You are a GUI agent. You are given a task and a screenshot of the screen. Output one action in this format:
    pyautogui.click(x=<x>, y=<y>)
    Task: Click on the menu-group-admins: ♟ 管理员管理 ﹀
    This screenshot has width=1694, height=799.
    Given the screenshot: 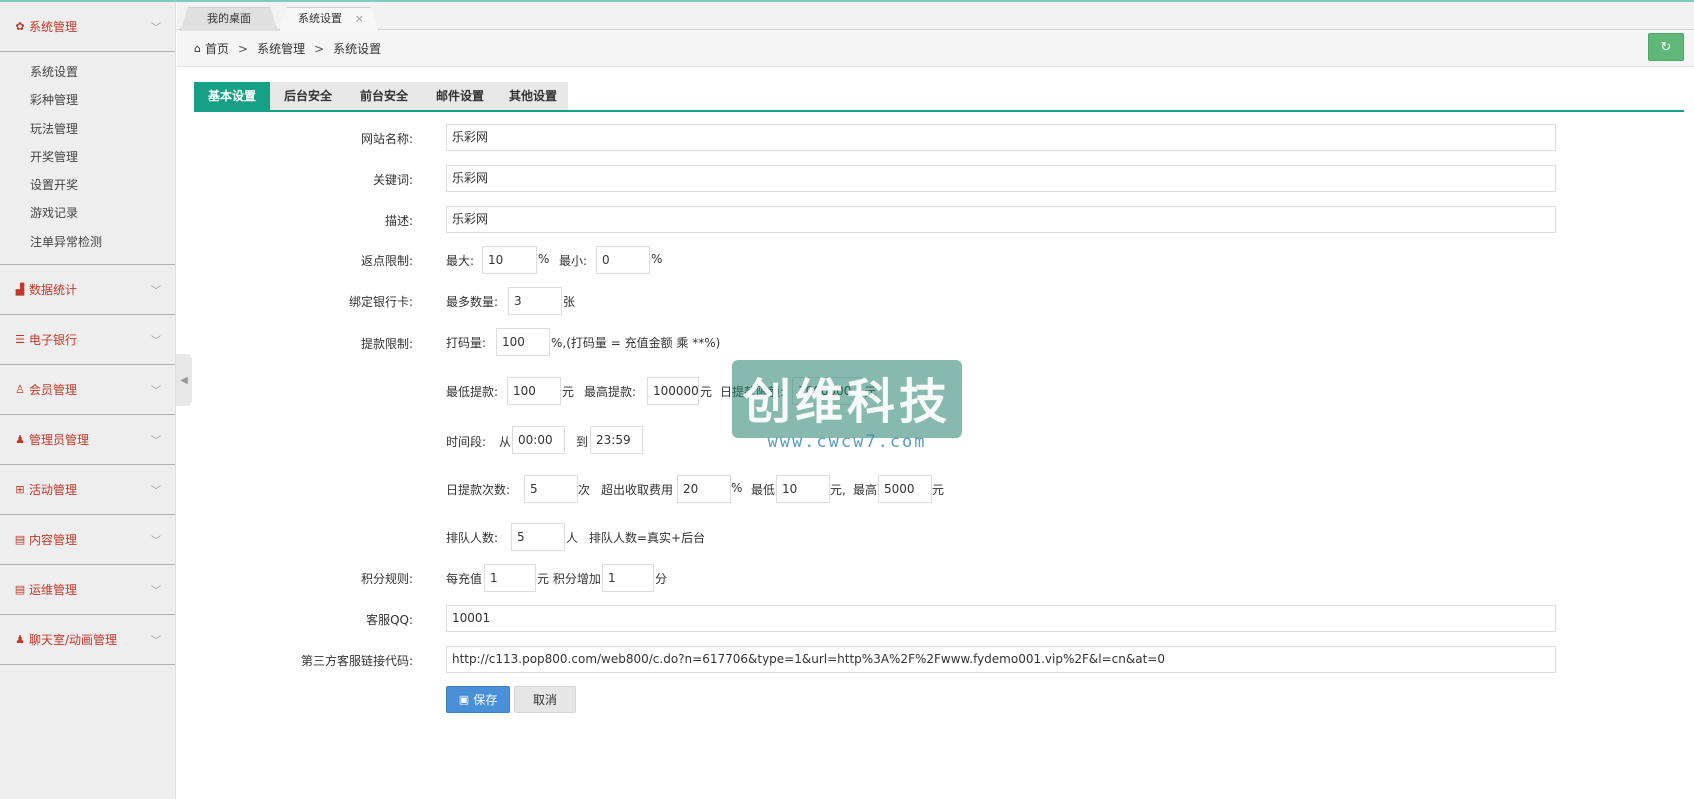 What is the action you would take?
    pyautogui.click(x=87, y=440)
    